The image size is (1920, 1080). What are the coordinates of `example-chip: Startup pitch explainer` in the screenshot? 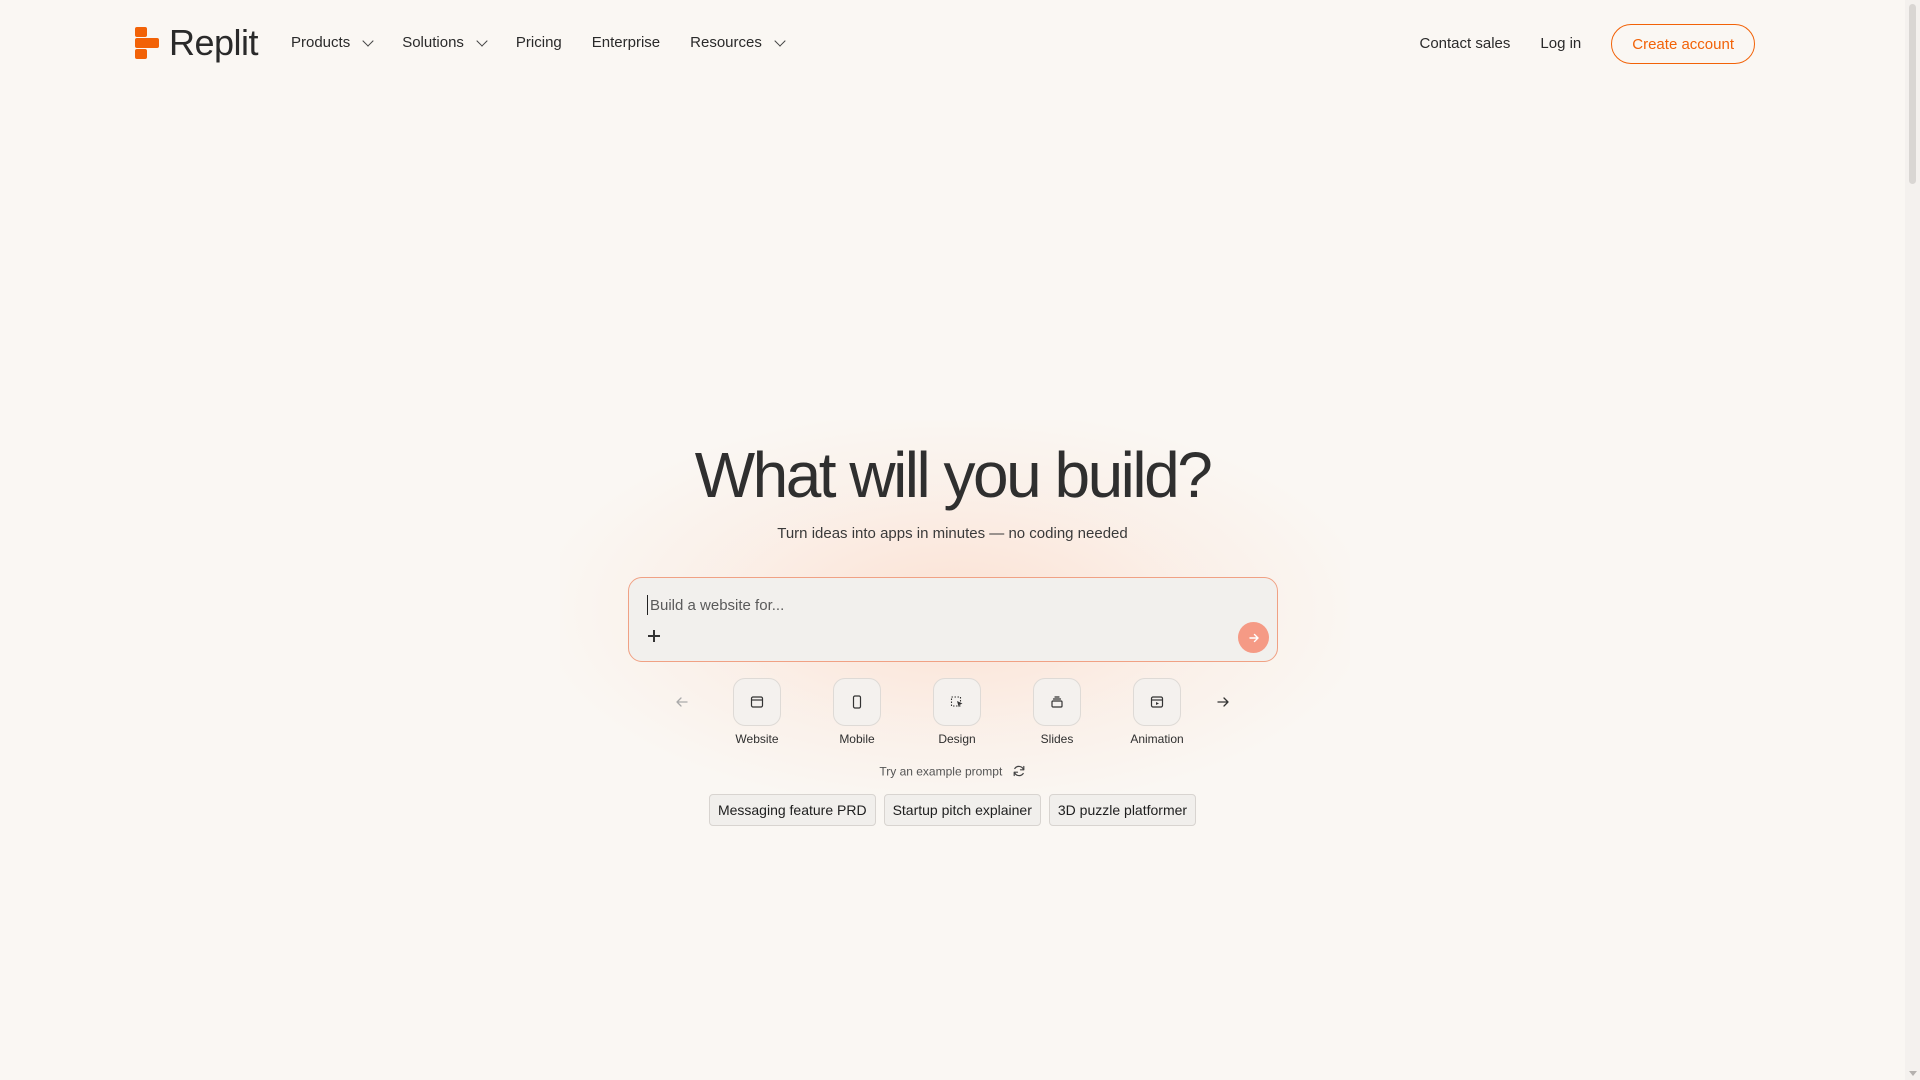 It's located at (962, 810).